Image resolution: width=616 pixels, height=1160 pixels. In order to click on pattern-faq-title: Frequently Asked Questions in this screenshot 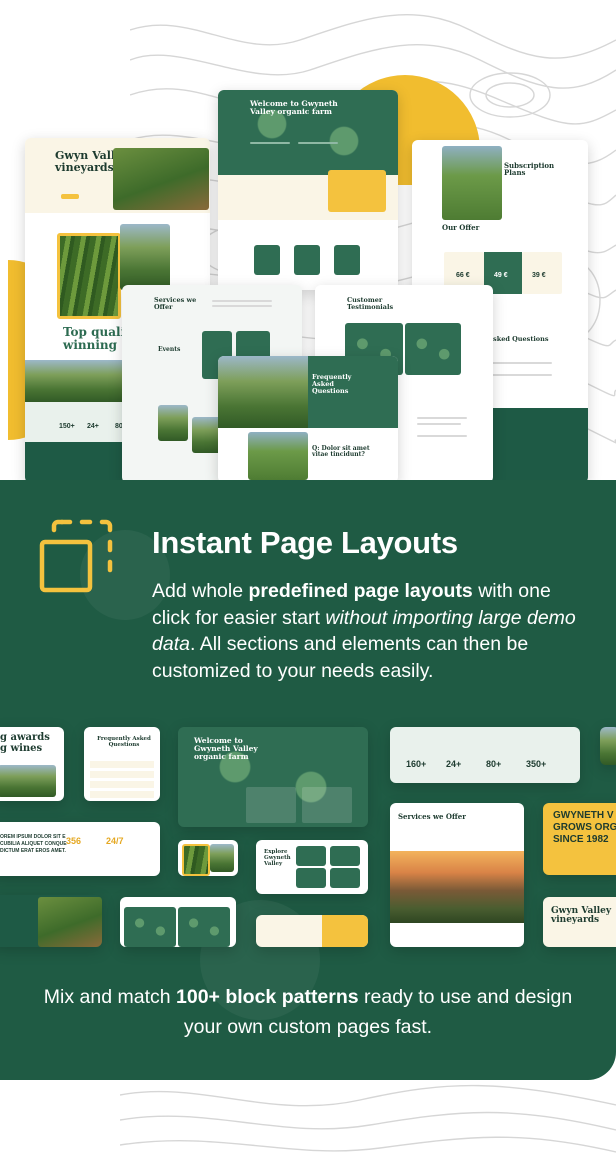, I will do `click(124, 742)`.